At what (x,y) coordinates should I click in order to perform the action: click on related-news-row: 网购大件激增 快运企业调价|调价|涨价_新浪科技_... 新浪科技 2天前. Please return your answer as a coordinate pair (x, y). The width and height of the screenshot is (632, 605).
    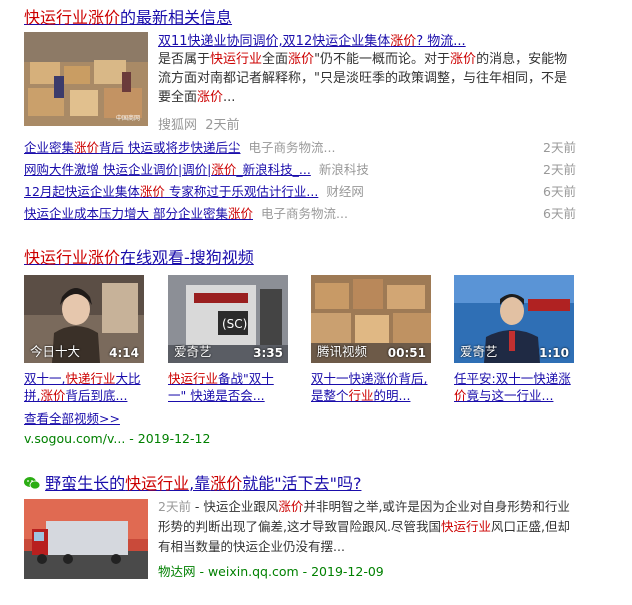
    Looking at the image, I should click on (300, 168).